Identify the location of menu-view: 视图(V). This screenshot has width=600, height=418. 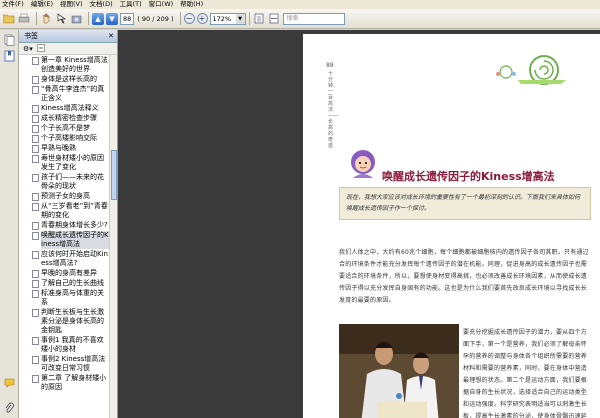
(71, 4).